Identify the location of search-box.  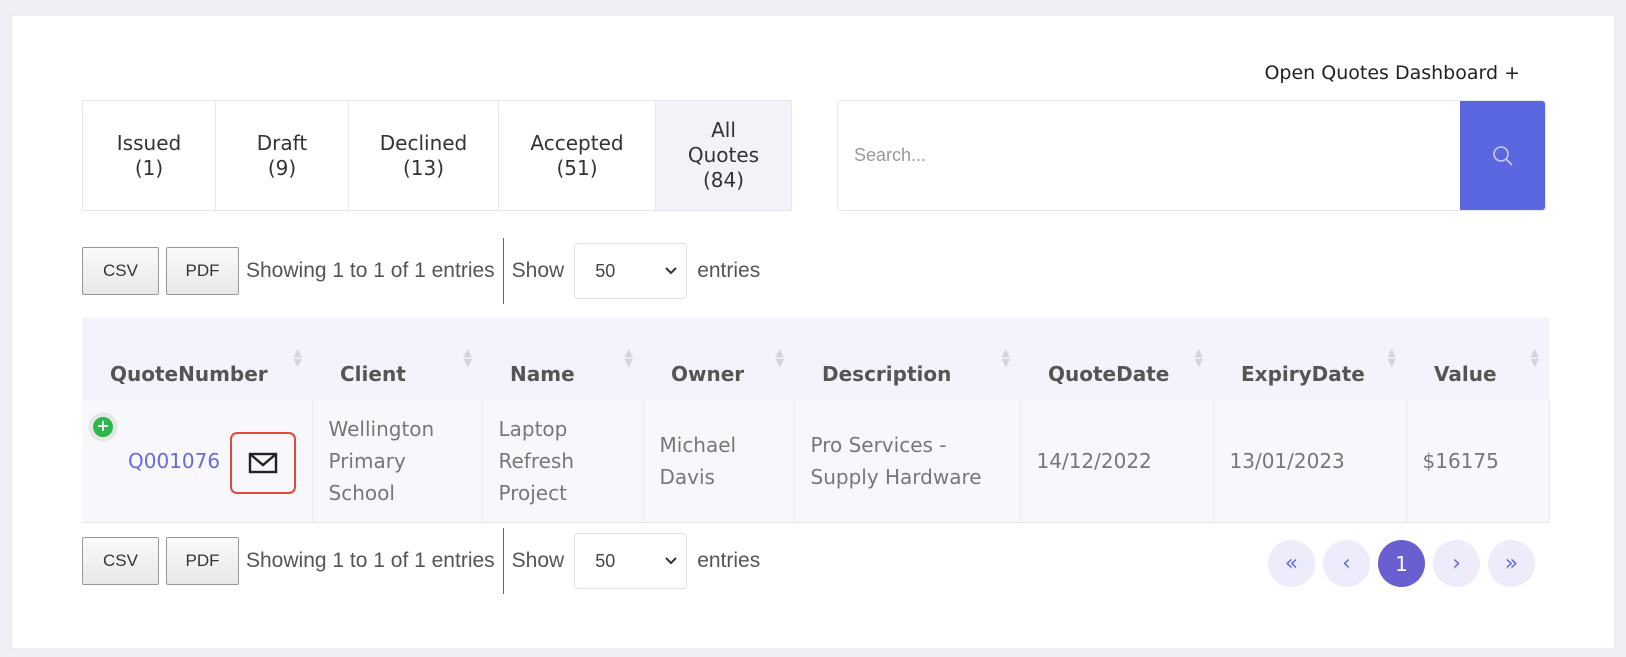
(1191, 155).